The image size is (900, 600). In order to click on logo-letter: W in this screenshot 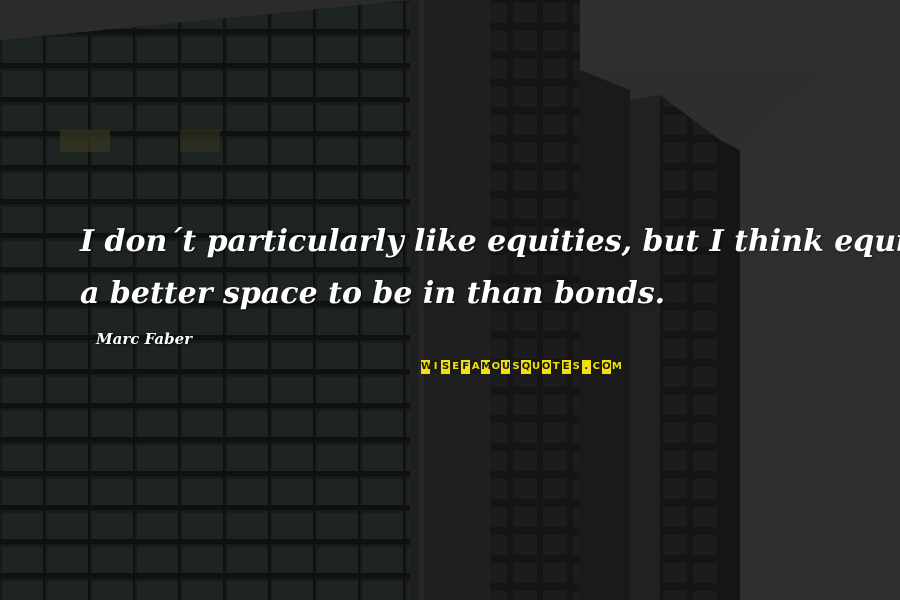, I will do `click(426, 367)`.